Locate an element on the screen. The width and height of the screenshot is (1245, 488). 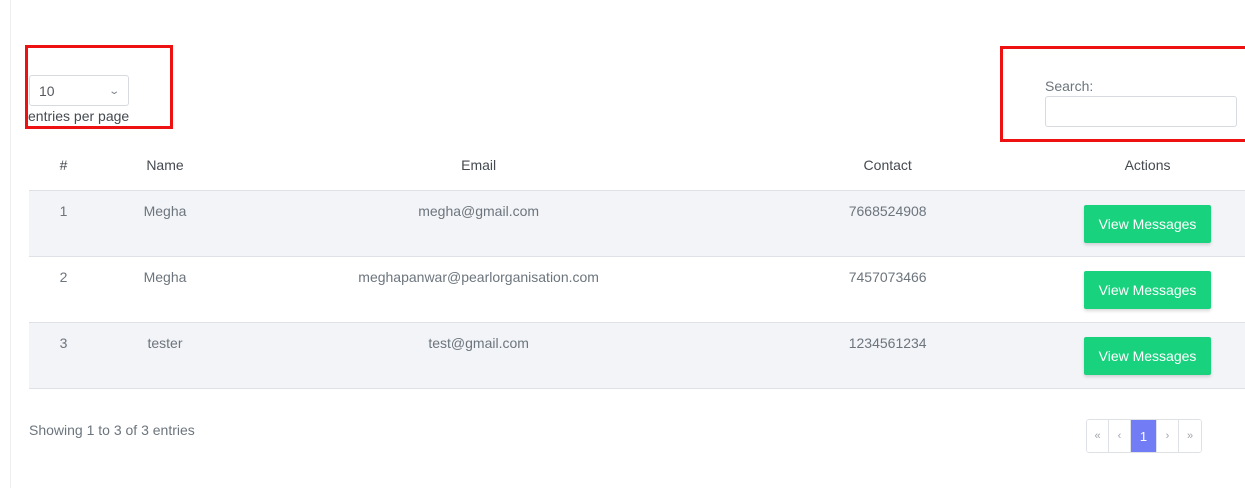
row-contact: 1234561234 is located at coordinates (888, 355).